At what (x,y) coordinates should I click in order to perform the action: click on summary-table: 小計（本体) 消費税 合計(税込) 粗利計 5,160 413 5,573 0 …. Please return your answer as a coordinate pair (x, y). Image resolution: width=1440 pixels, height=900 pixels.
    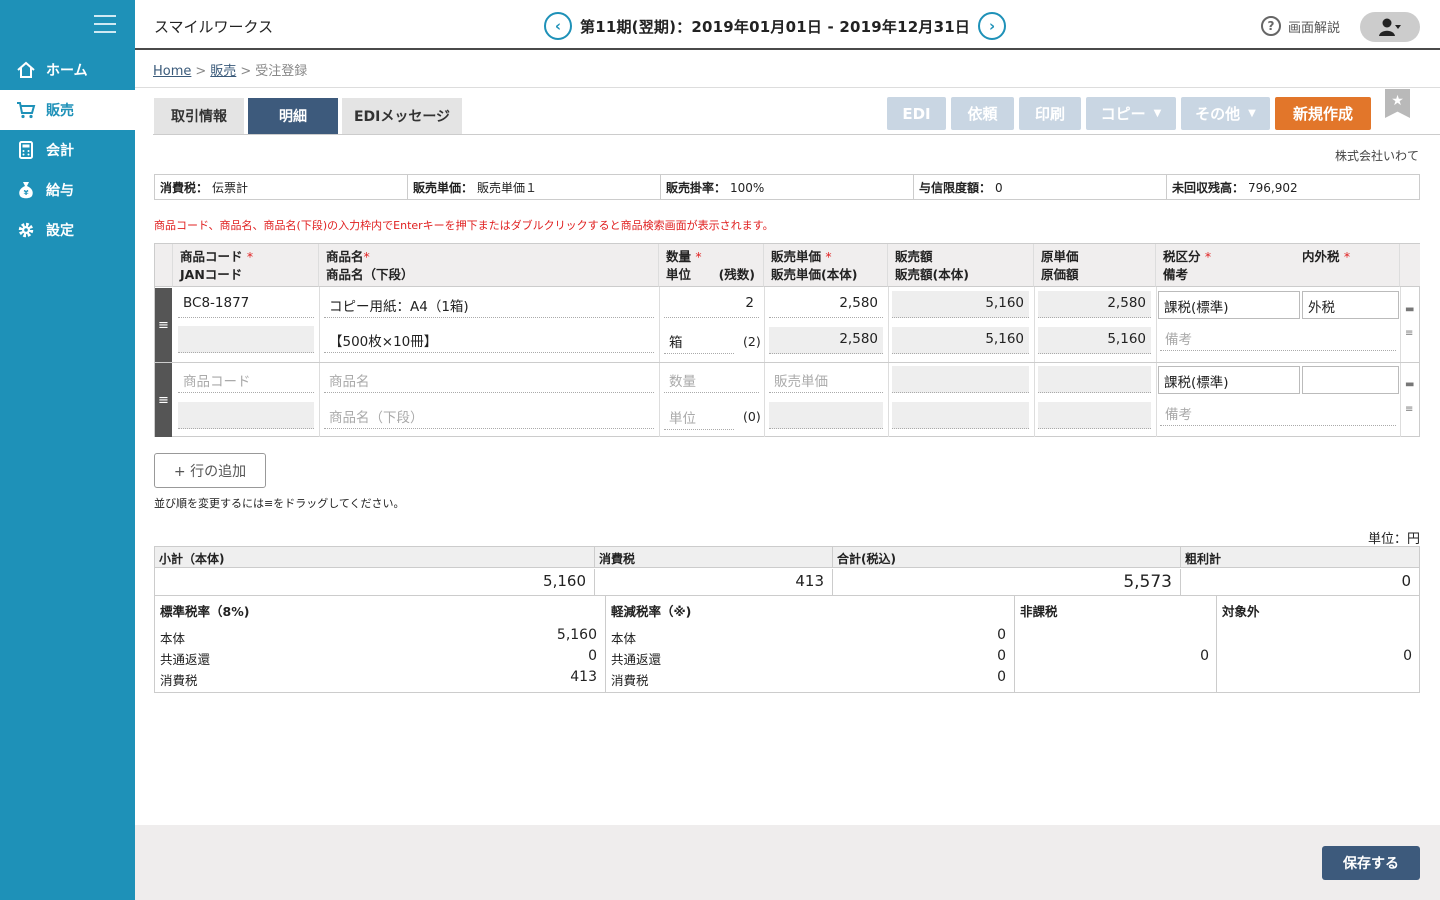
    Looking at the image, I should click on (787, 619).